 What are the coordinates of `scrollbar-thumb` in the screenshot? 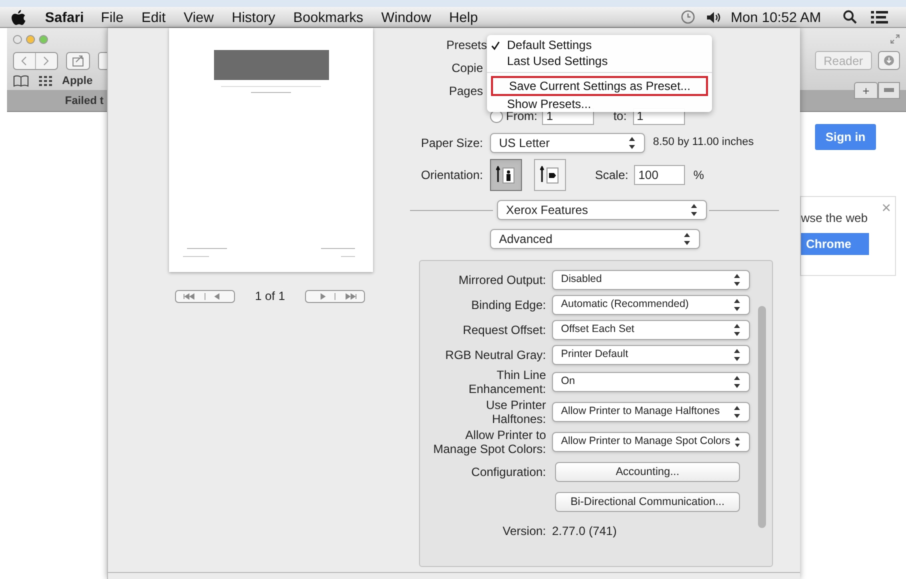 It's located at (762, 417).